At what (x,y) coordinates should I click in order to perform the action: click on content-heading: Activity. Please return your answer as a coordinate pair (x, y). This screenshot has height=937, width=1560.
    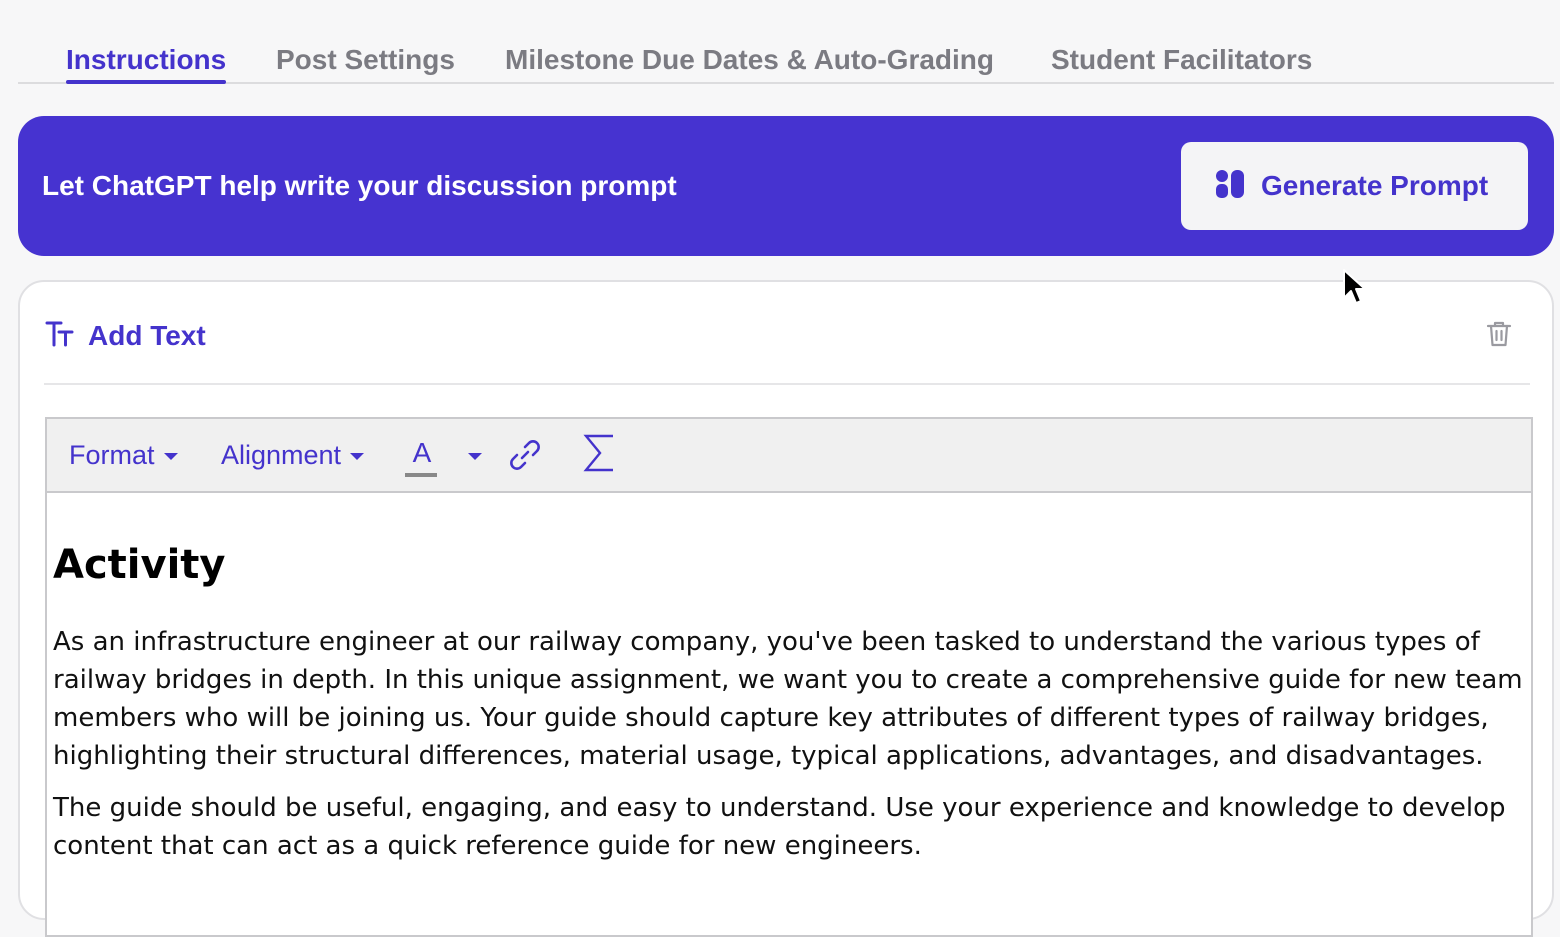
    Looking at the image, I should click on (139, 565).